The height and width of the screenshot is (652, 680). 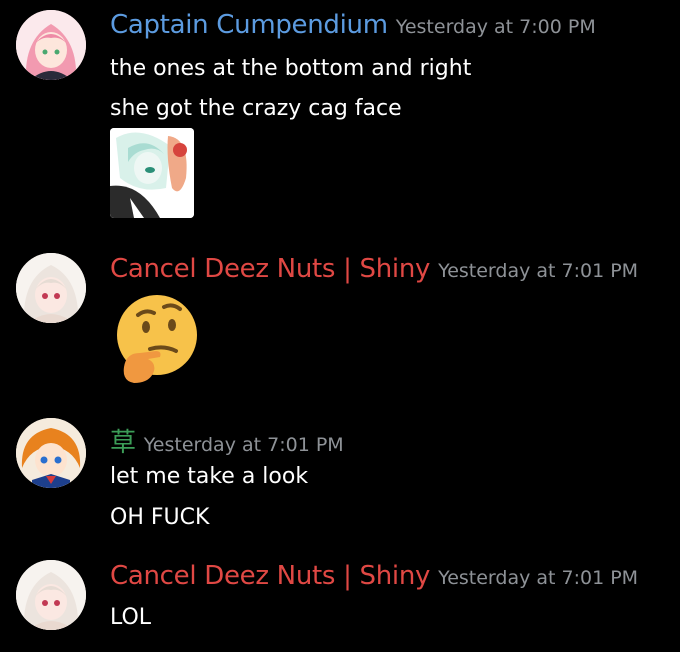 I want to click on username: 草, so click(x=123, y=443).